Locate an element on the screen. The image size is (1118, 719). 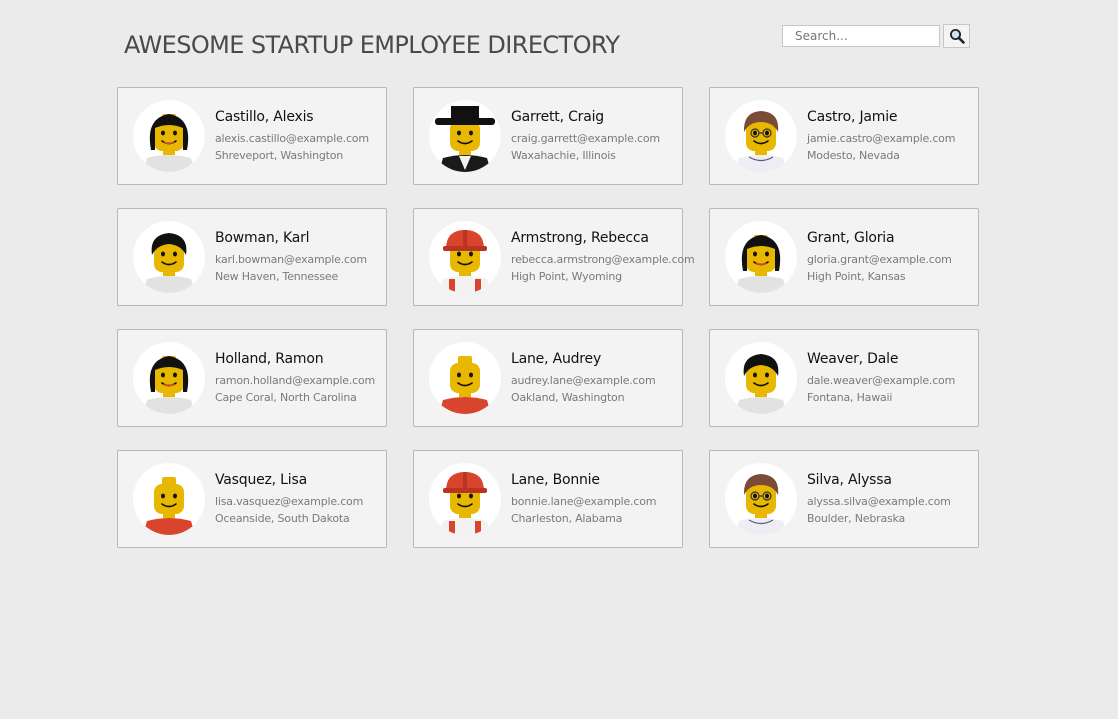
employee-email: alyssa.silva@example.com is located at coordinates (879, 501).